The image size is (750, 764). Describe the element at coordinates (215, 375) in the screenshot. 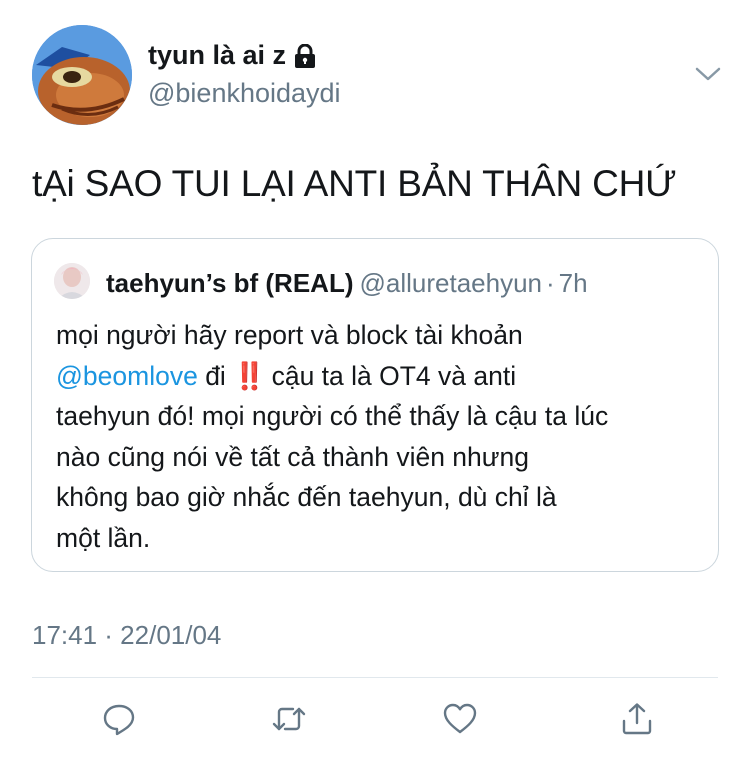

I see `mention-suffix: đi` at that location.